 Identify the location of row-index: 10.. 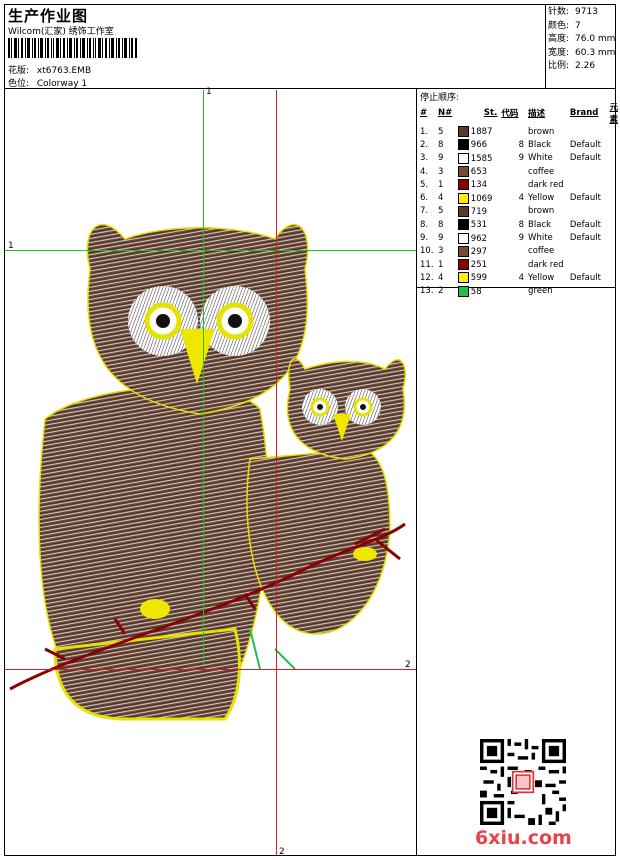
(427, 251).